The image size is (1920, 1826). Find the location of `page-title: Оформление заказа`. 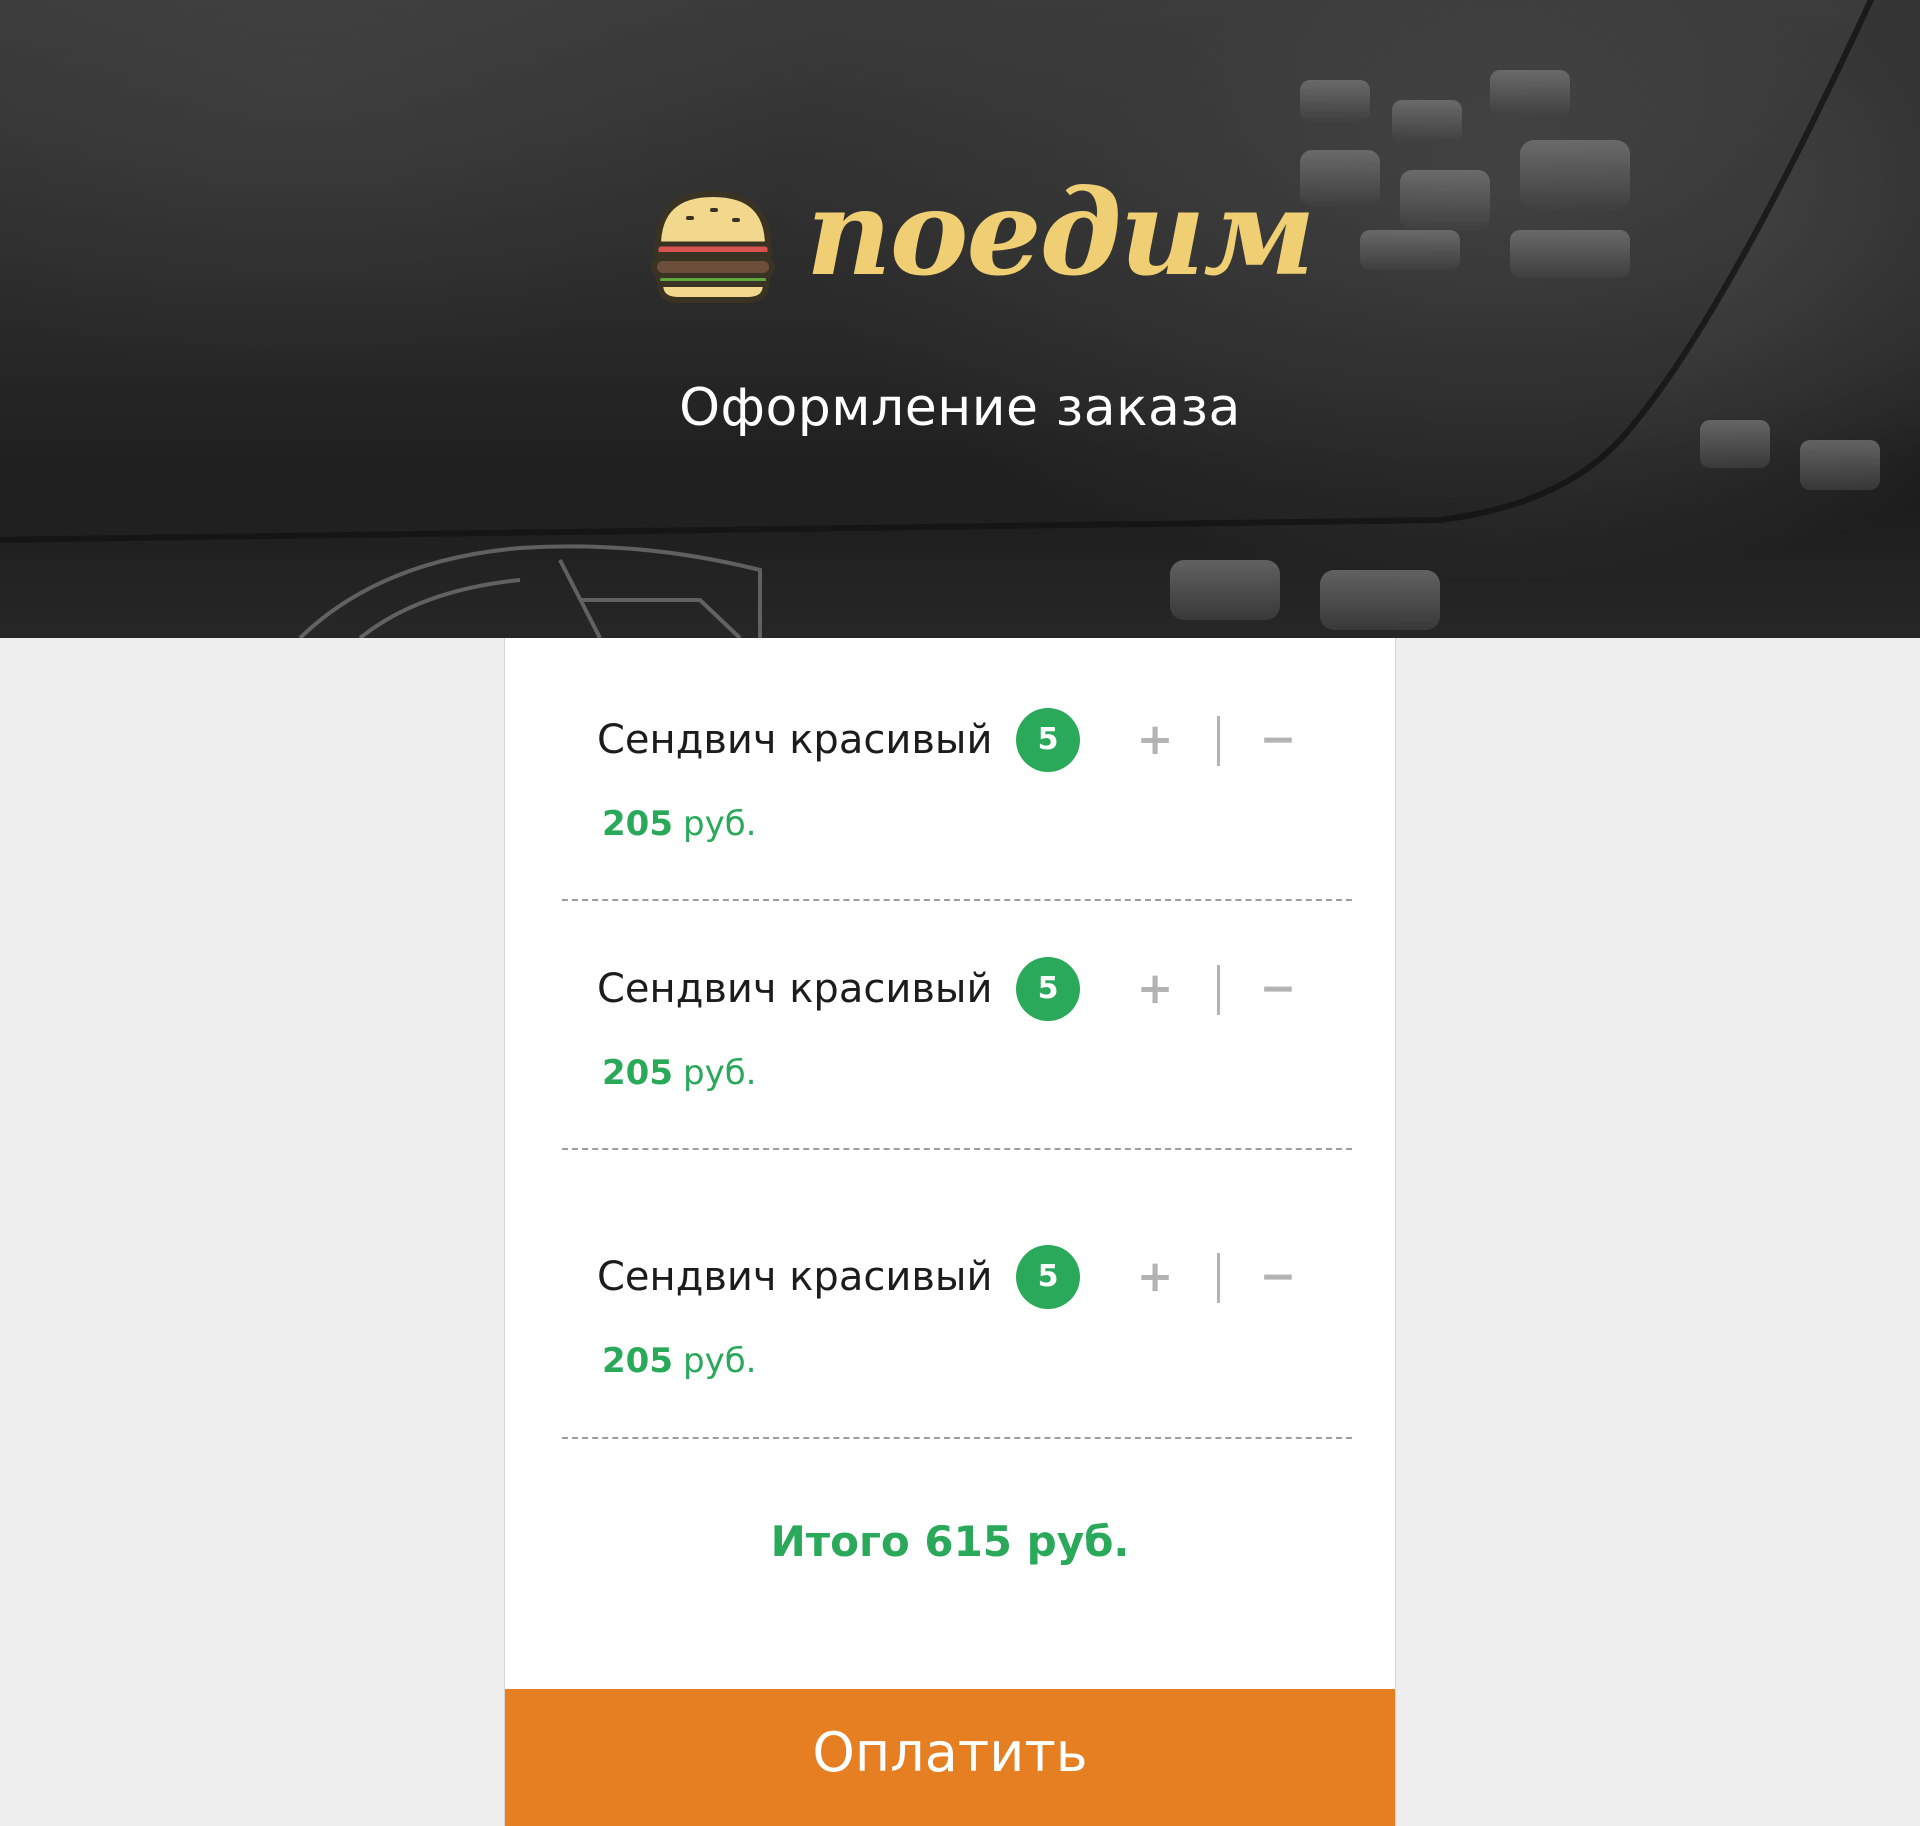

page-title: Оформление заказа is located at coordinates (960, 408).